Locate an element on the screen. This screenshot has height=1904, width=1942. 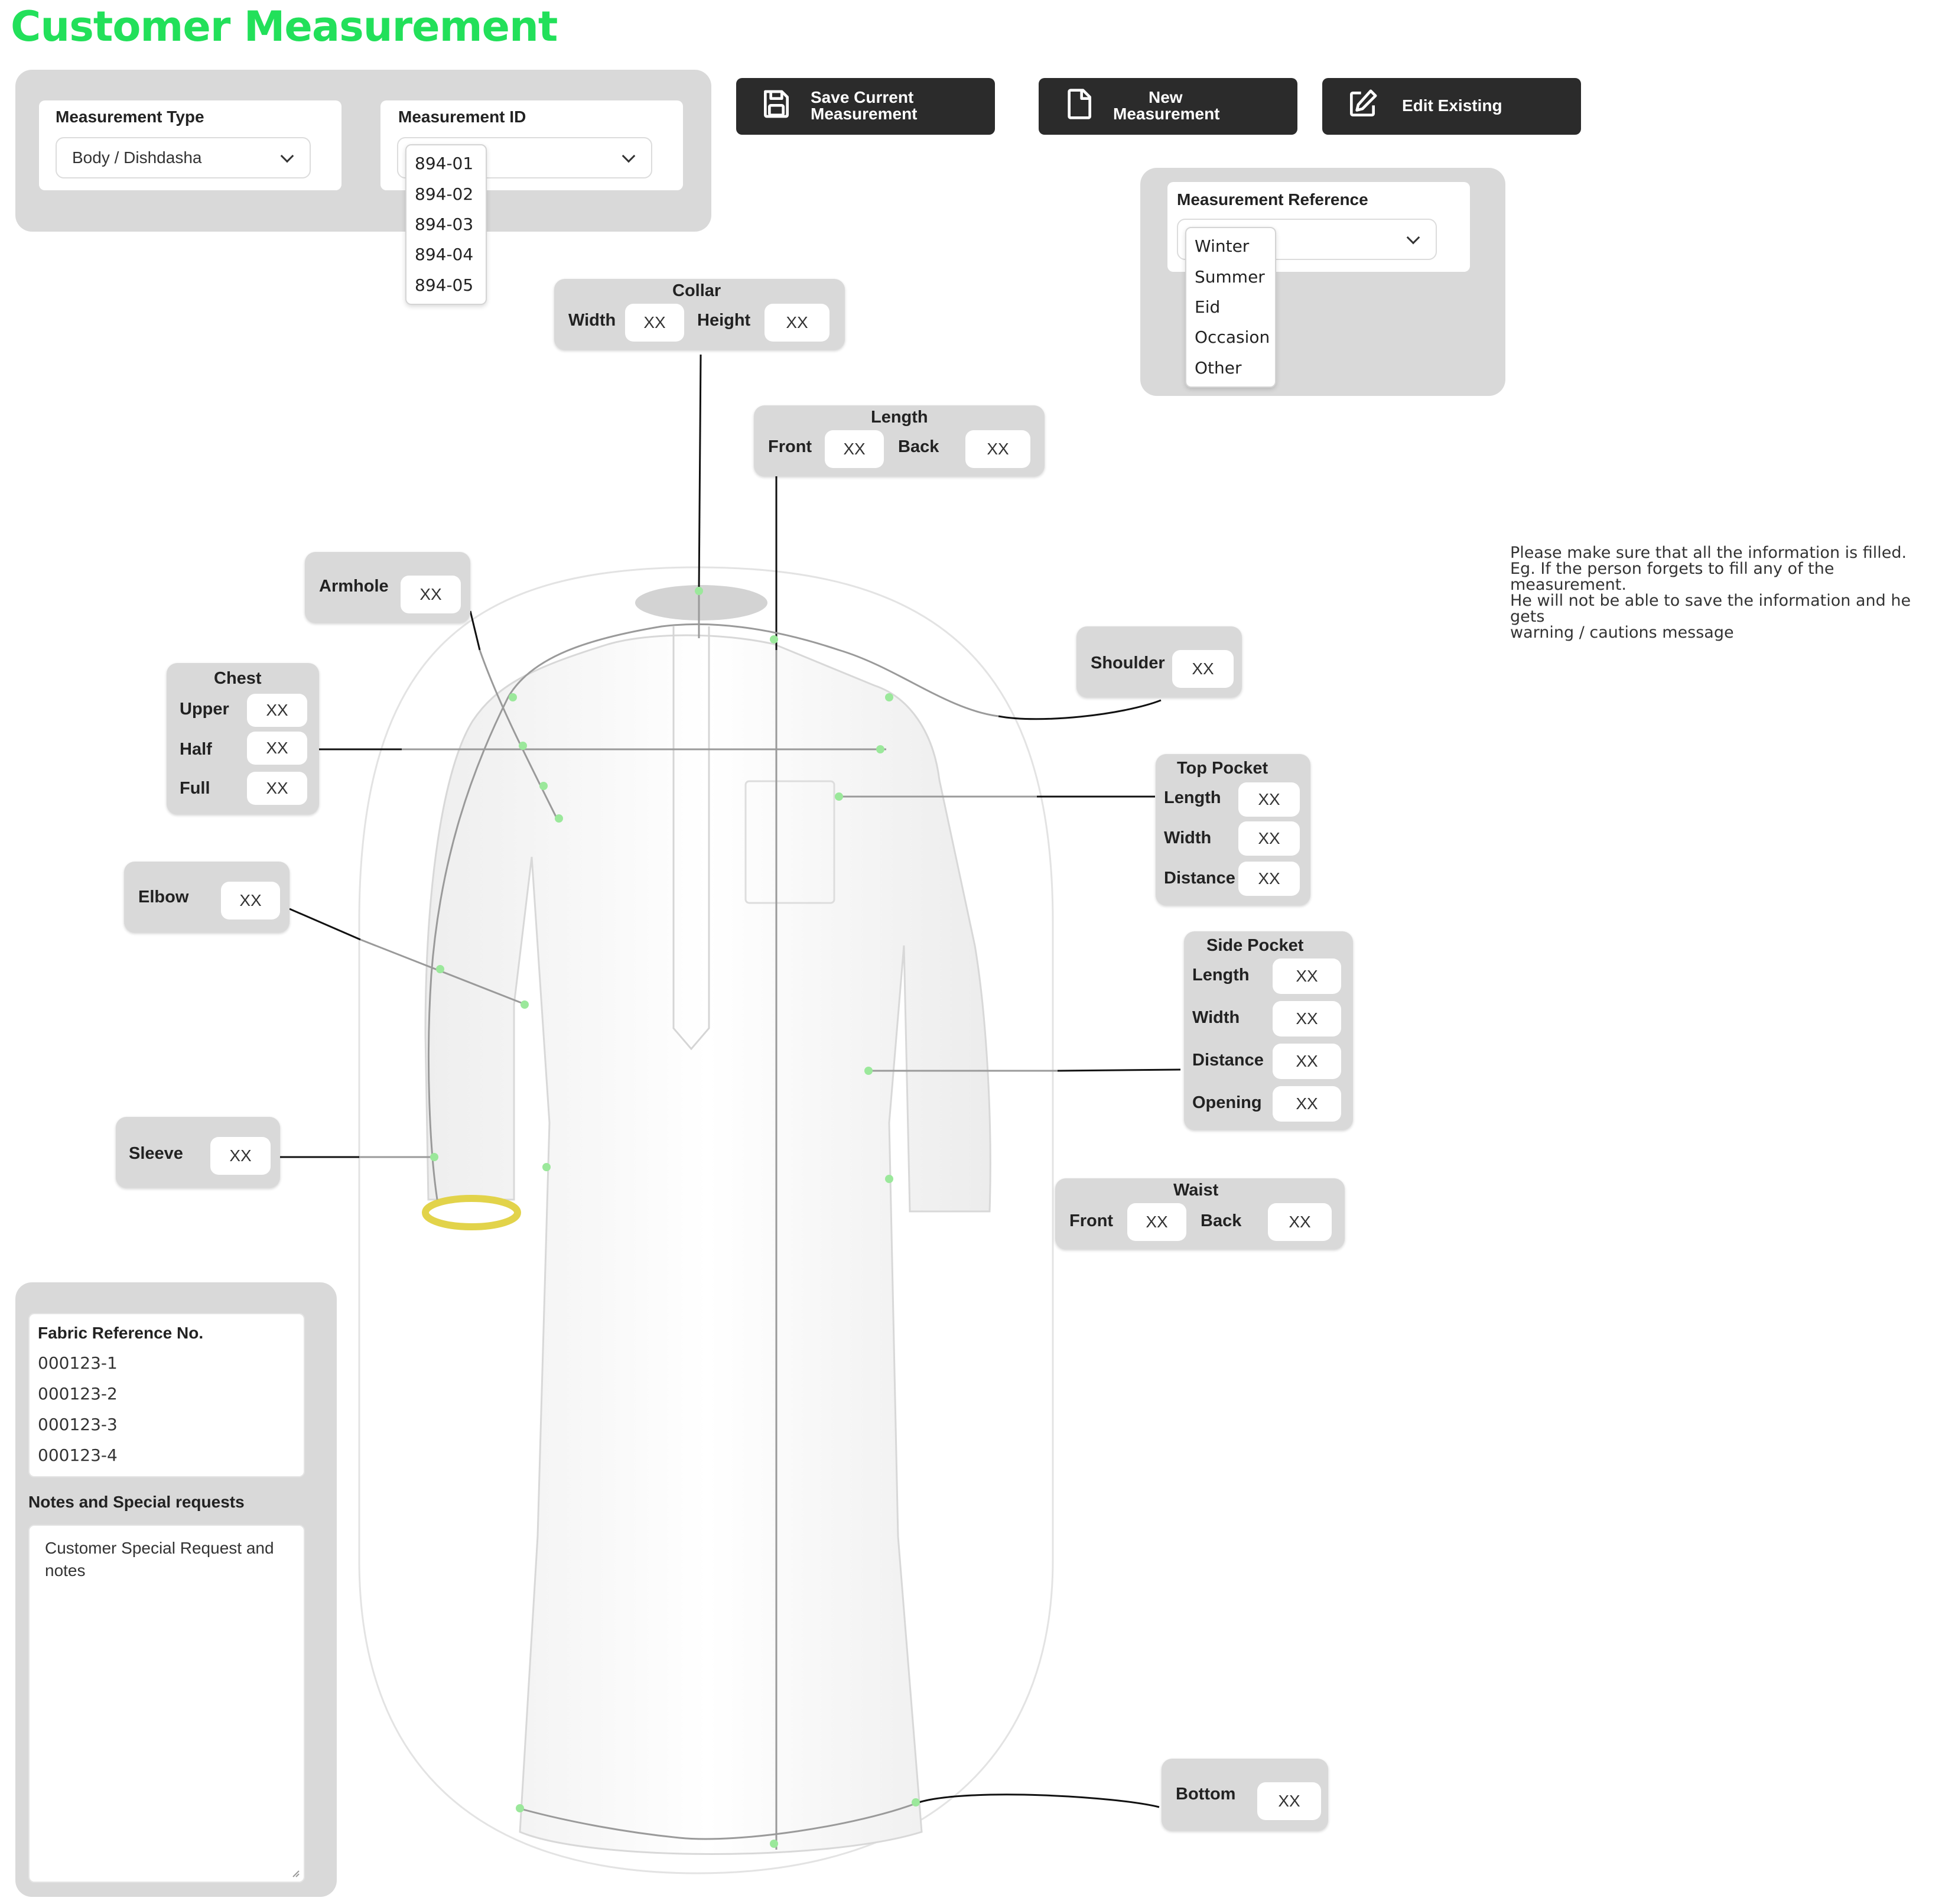
side-pocket-opening-input: XX is located at coordinates (1307, 1104).